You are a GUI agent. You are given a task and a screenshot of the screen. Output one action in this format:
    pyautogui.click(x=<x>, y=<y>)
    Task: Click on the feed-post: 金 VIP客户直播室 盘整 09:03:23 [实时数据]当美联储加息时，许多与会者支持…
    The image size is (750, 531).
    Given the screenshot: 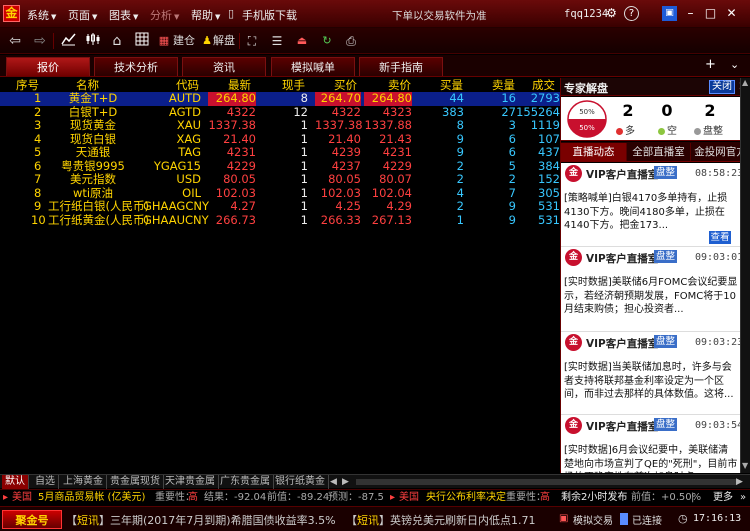 What is the action you would take?
    pyautogui.click(x=651, y=373)
    